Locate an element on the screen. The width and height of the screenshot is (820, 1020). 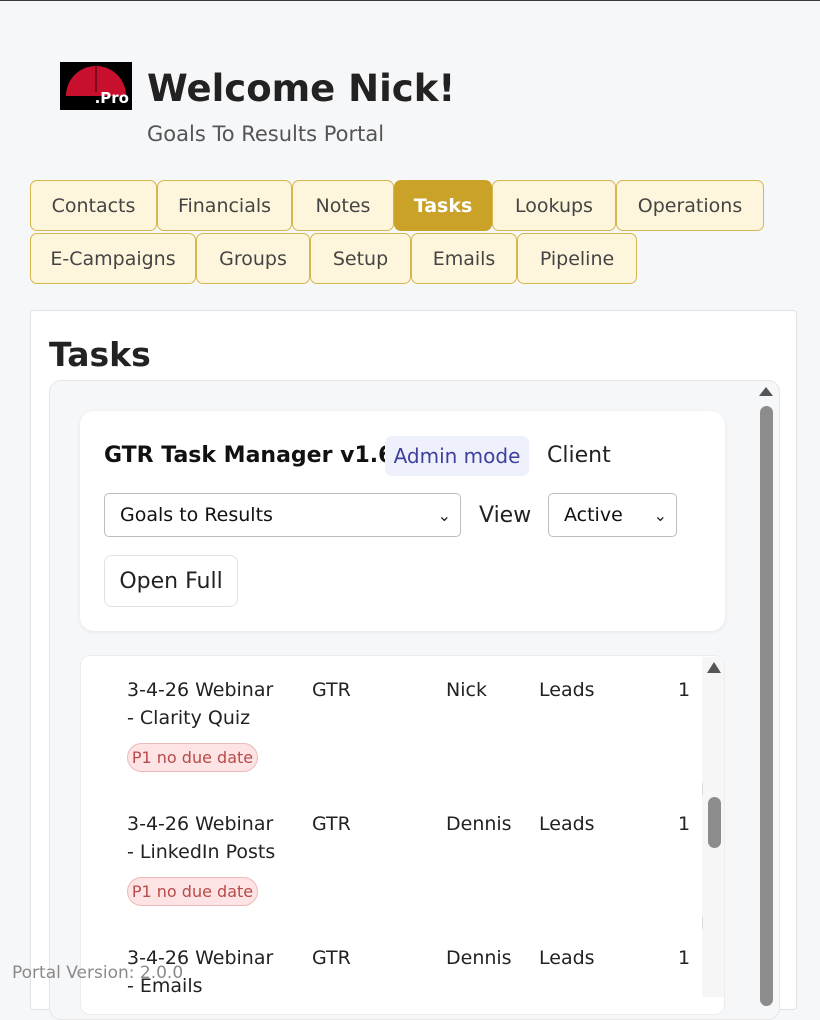
tab-financials: Financials is located at coordinates (224, 205).